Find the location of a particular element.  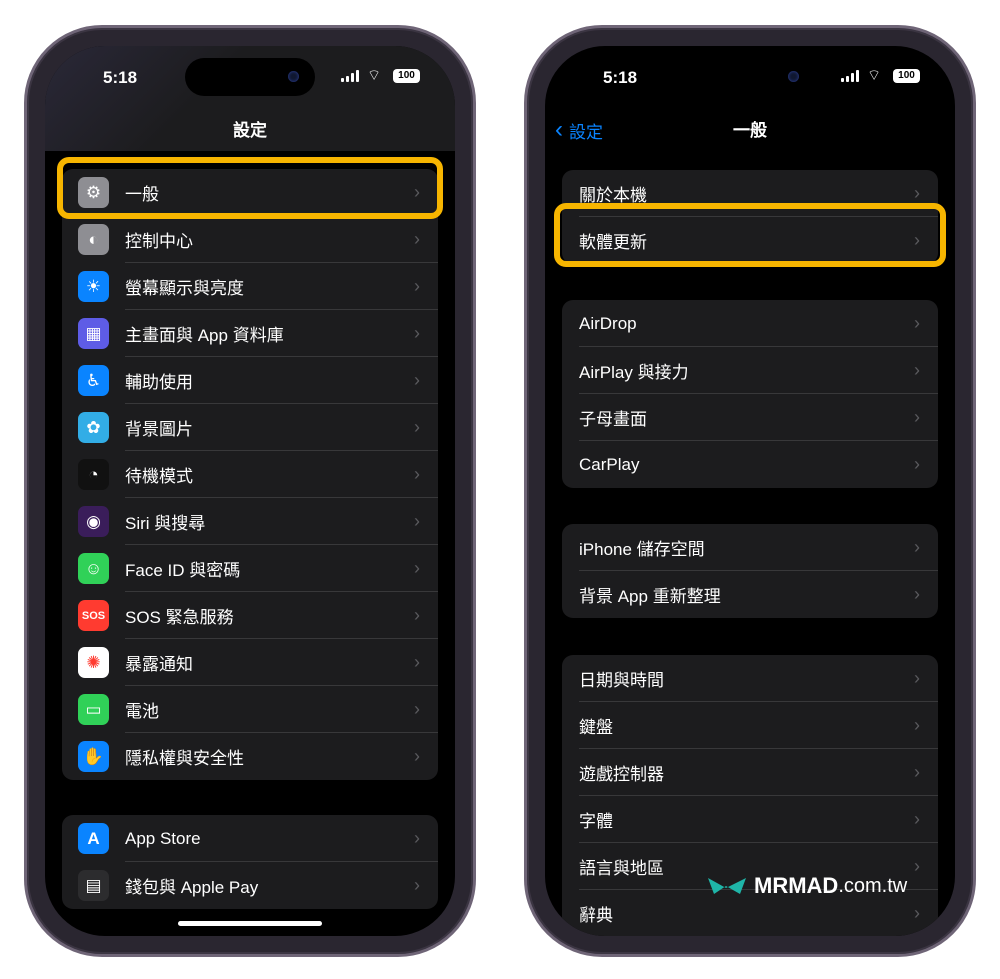

watermark: MRMAD .com.tw is located at coordinates (806, 886).